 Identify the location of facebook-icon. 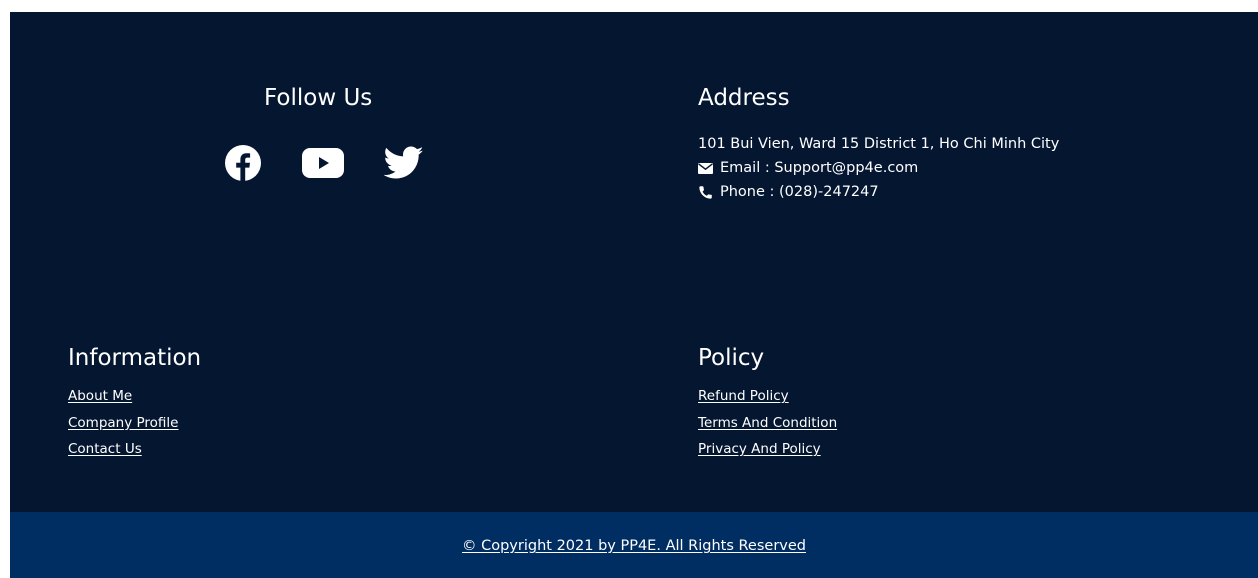
(243, 163).